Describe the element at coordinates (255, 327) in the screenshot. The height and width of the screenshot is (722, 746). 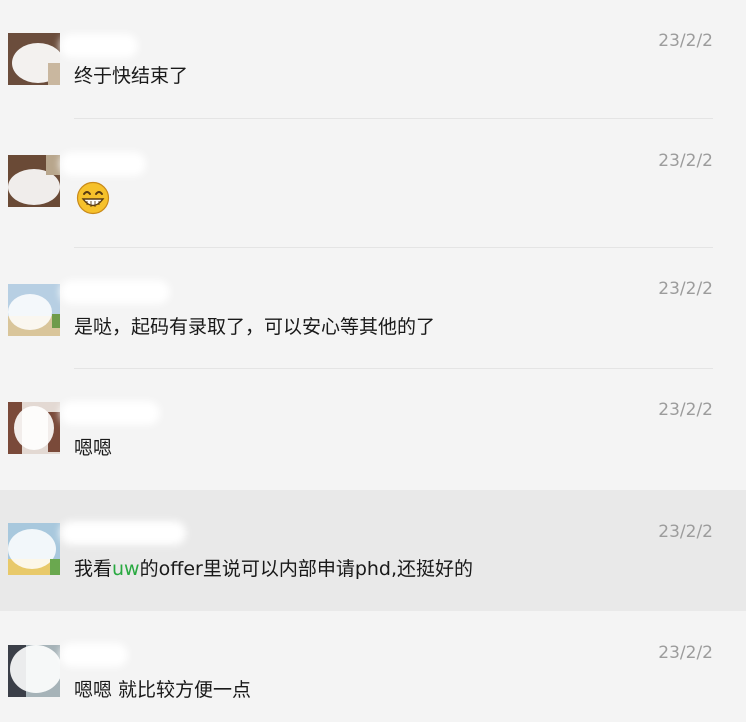
I see `comment-text: 是哒，起码有录取了，可以安心等其他的了` at that location.